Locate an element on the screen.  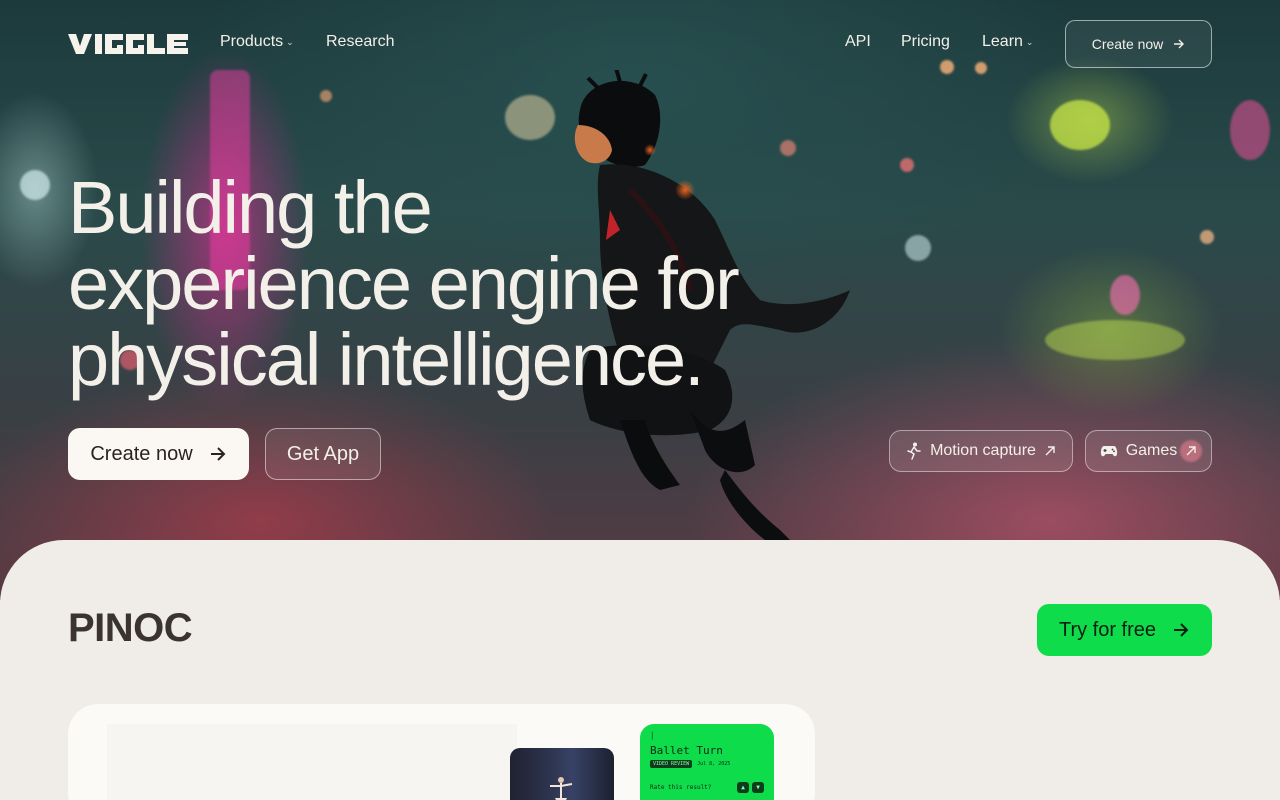
get-app-button: Get App is located at coordinates (323, 454).